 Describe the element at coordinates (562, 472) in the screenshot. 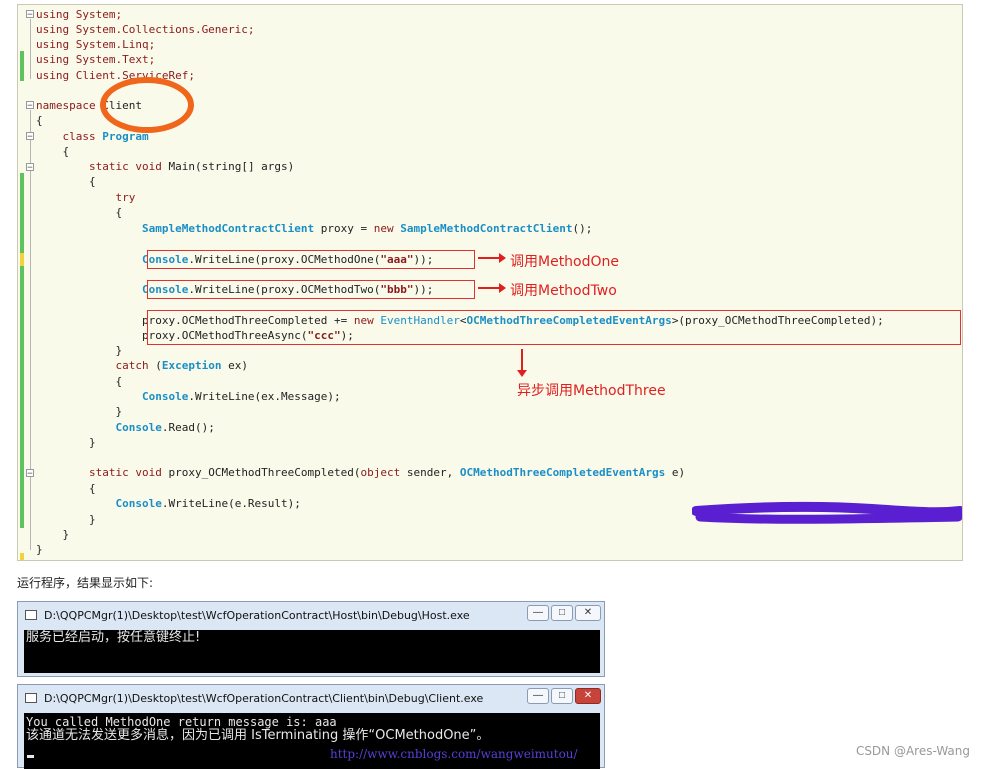

I see `type-name: OCMethodThreeCompletedEventArgs` at that location.